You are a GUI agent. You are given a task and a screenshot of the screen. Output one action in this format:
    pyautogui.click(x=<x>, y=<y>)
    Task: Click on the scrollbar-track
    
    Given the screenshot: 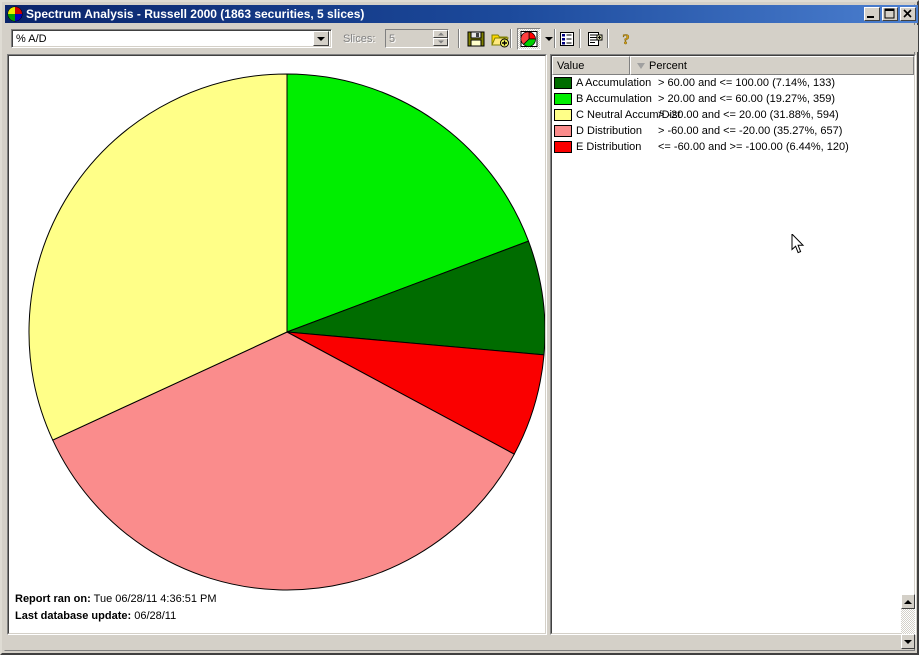 What is the action you would take?
    pyautogui.click(x=908, y=621)
    